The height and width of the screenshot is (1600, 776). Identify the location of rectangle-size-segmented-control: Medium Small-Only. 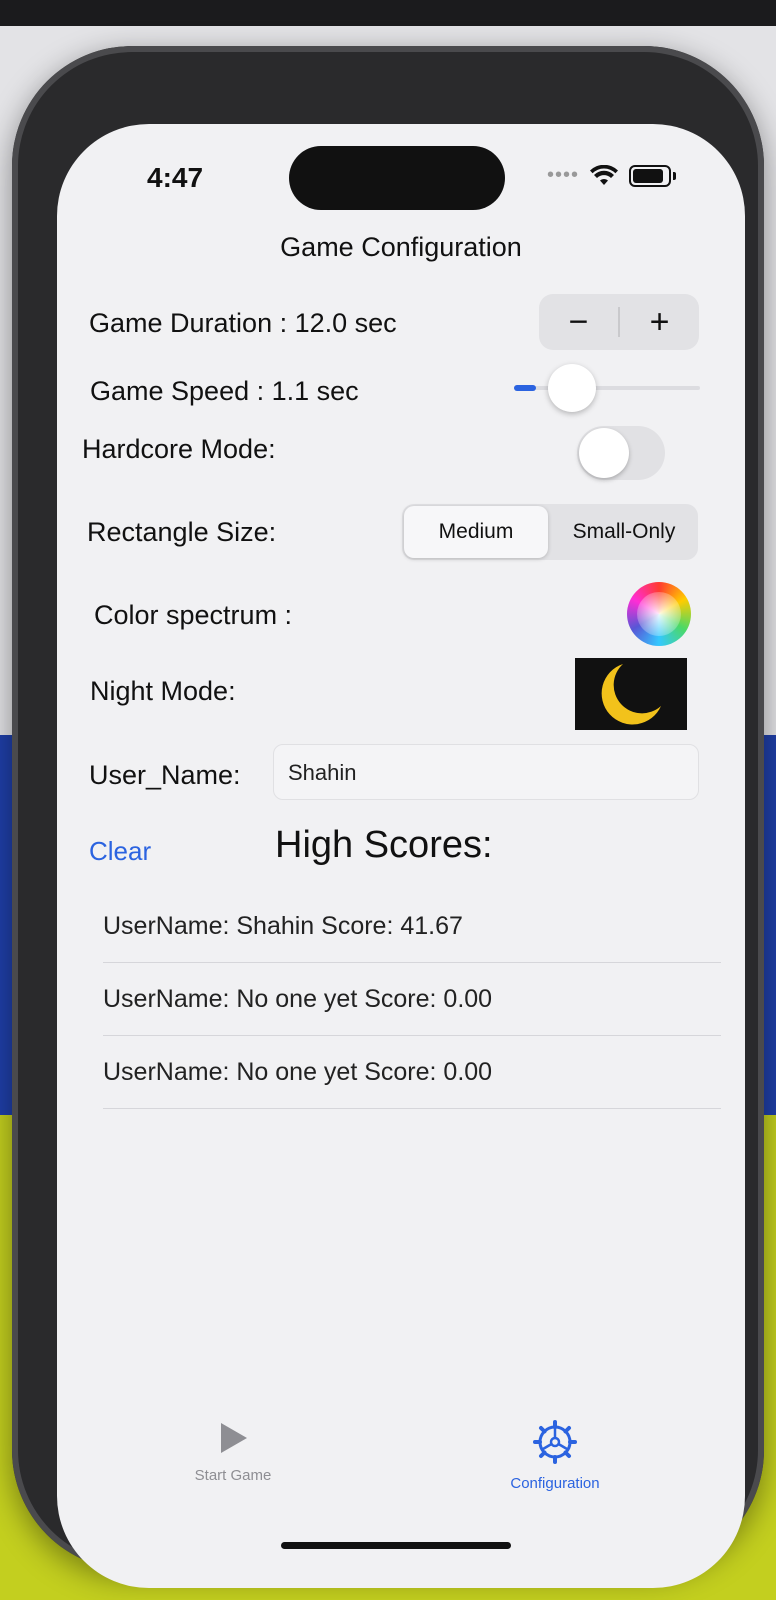
(550, 532).